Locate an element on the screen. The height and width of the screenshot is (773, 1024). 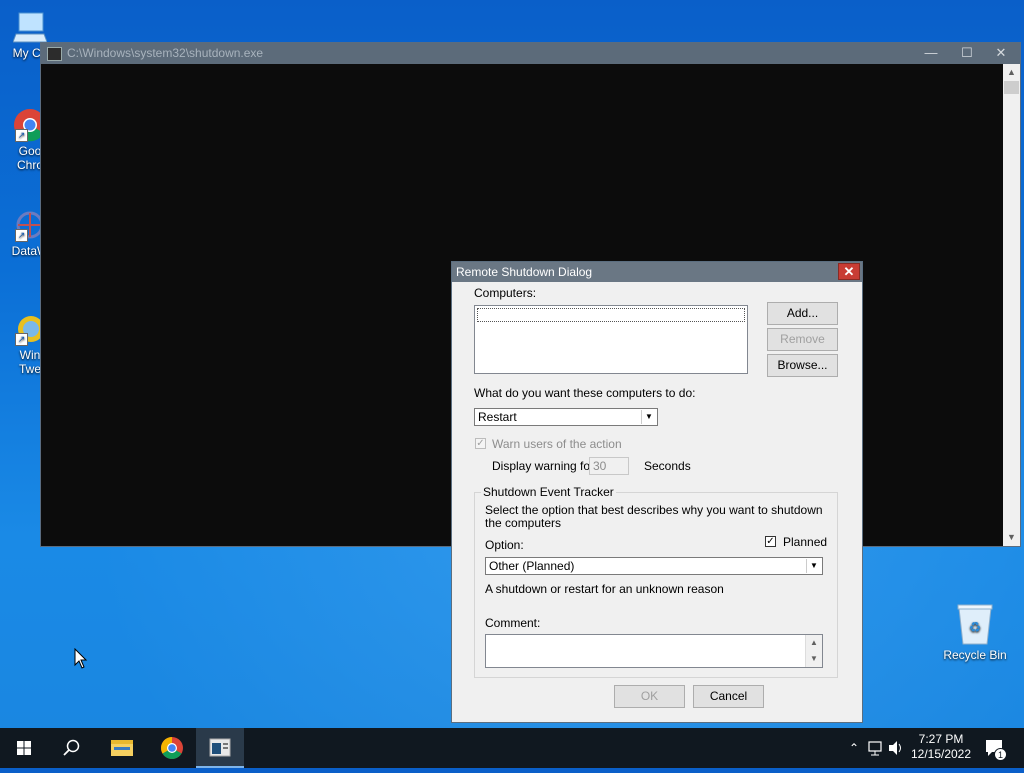
comment-label: Comment: is located at coordinates (513, 623).